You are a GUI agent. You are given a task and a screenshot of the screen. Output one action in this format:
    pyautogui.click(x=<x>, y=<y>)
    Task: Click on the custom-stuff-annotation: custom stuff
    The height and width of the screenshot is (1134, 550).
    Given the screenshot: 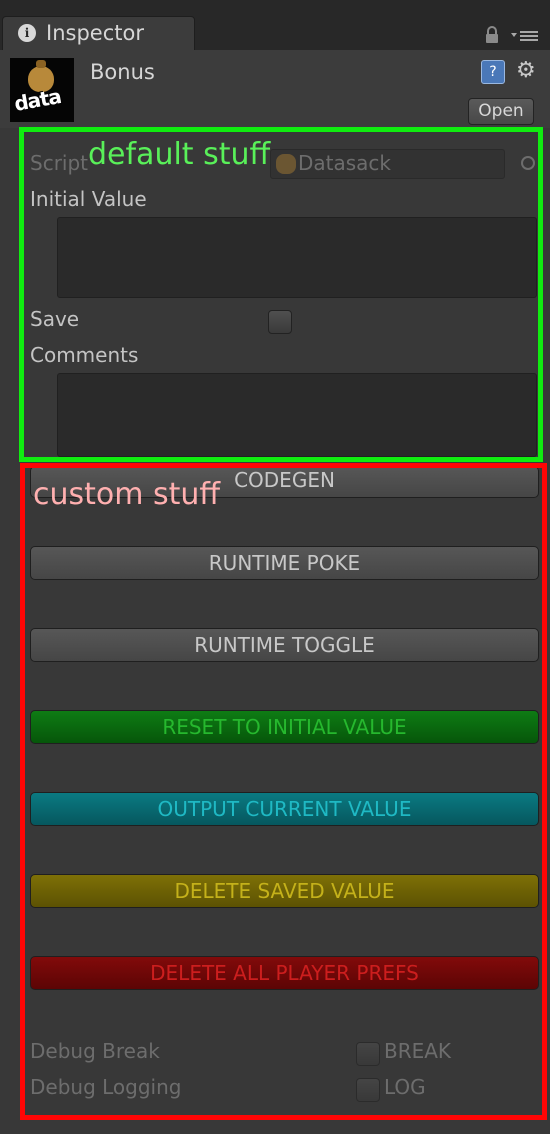 What is the action you would take?
    pyautogui.click(x=127, y=494)
    